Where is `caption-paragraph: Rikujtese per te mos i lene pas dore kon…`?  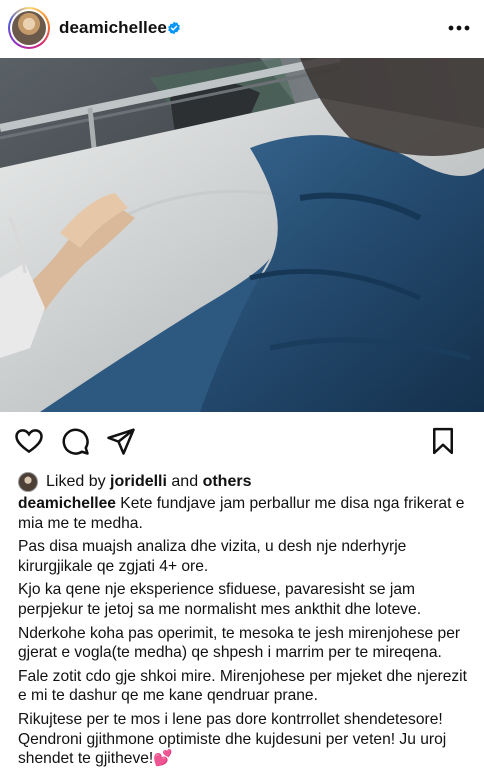 caption-paragraph: Rikujtese per te mos i lene pas dore kon… is located at coordinates (232, 739).